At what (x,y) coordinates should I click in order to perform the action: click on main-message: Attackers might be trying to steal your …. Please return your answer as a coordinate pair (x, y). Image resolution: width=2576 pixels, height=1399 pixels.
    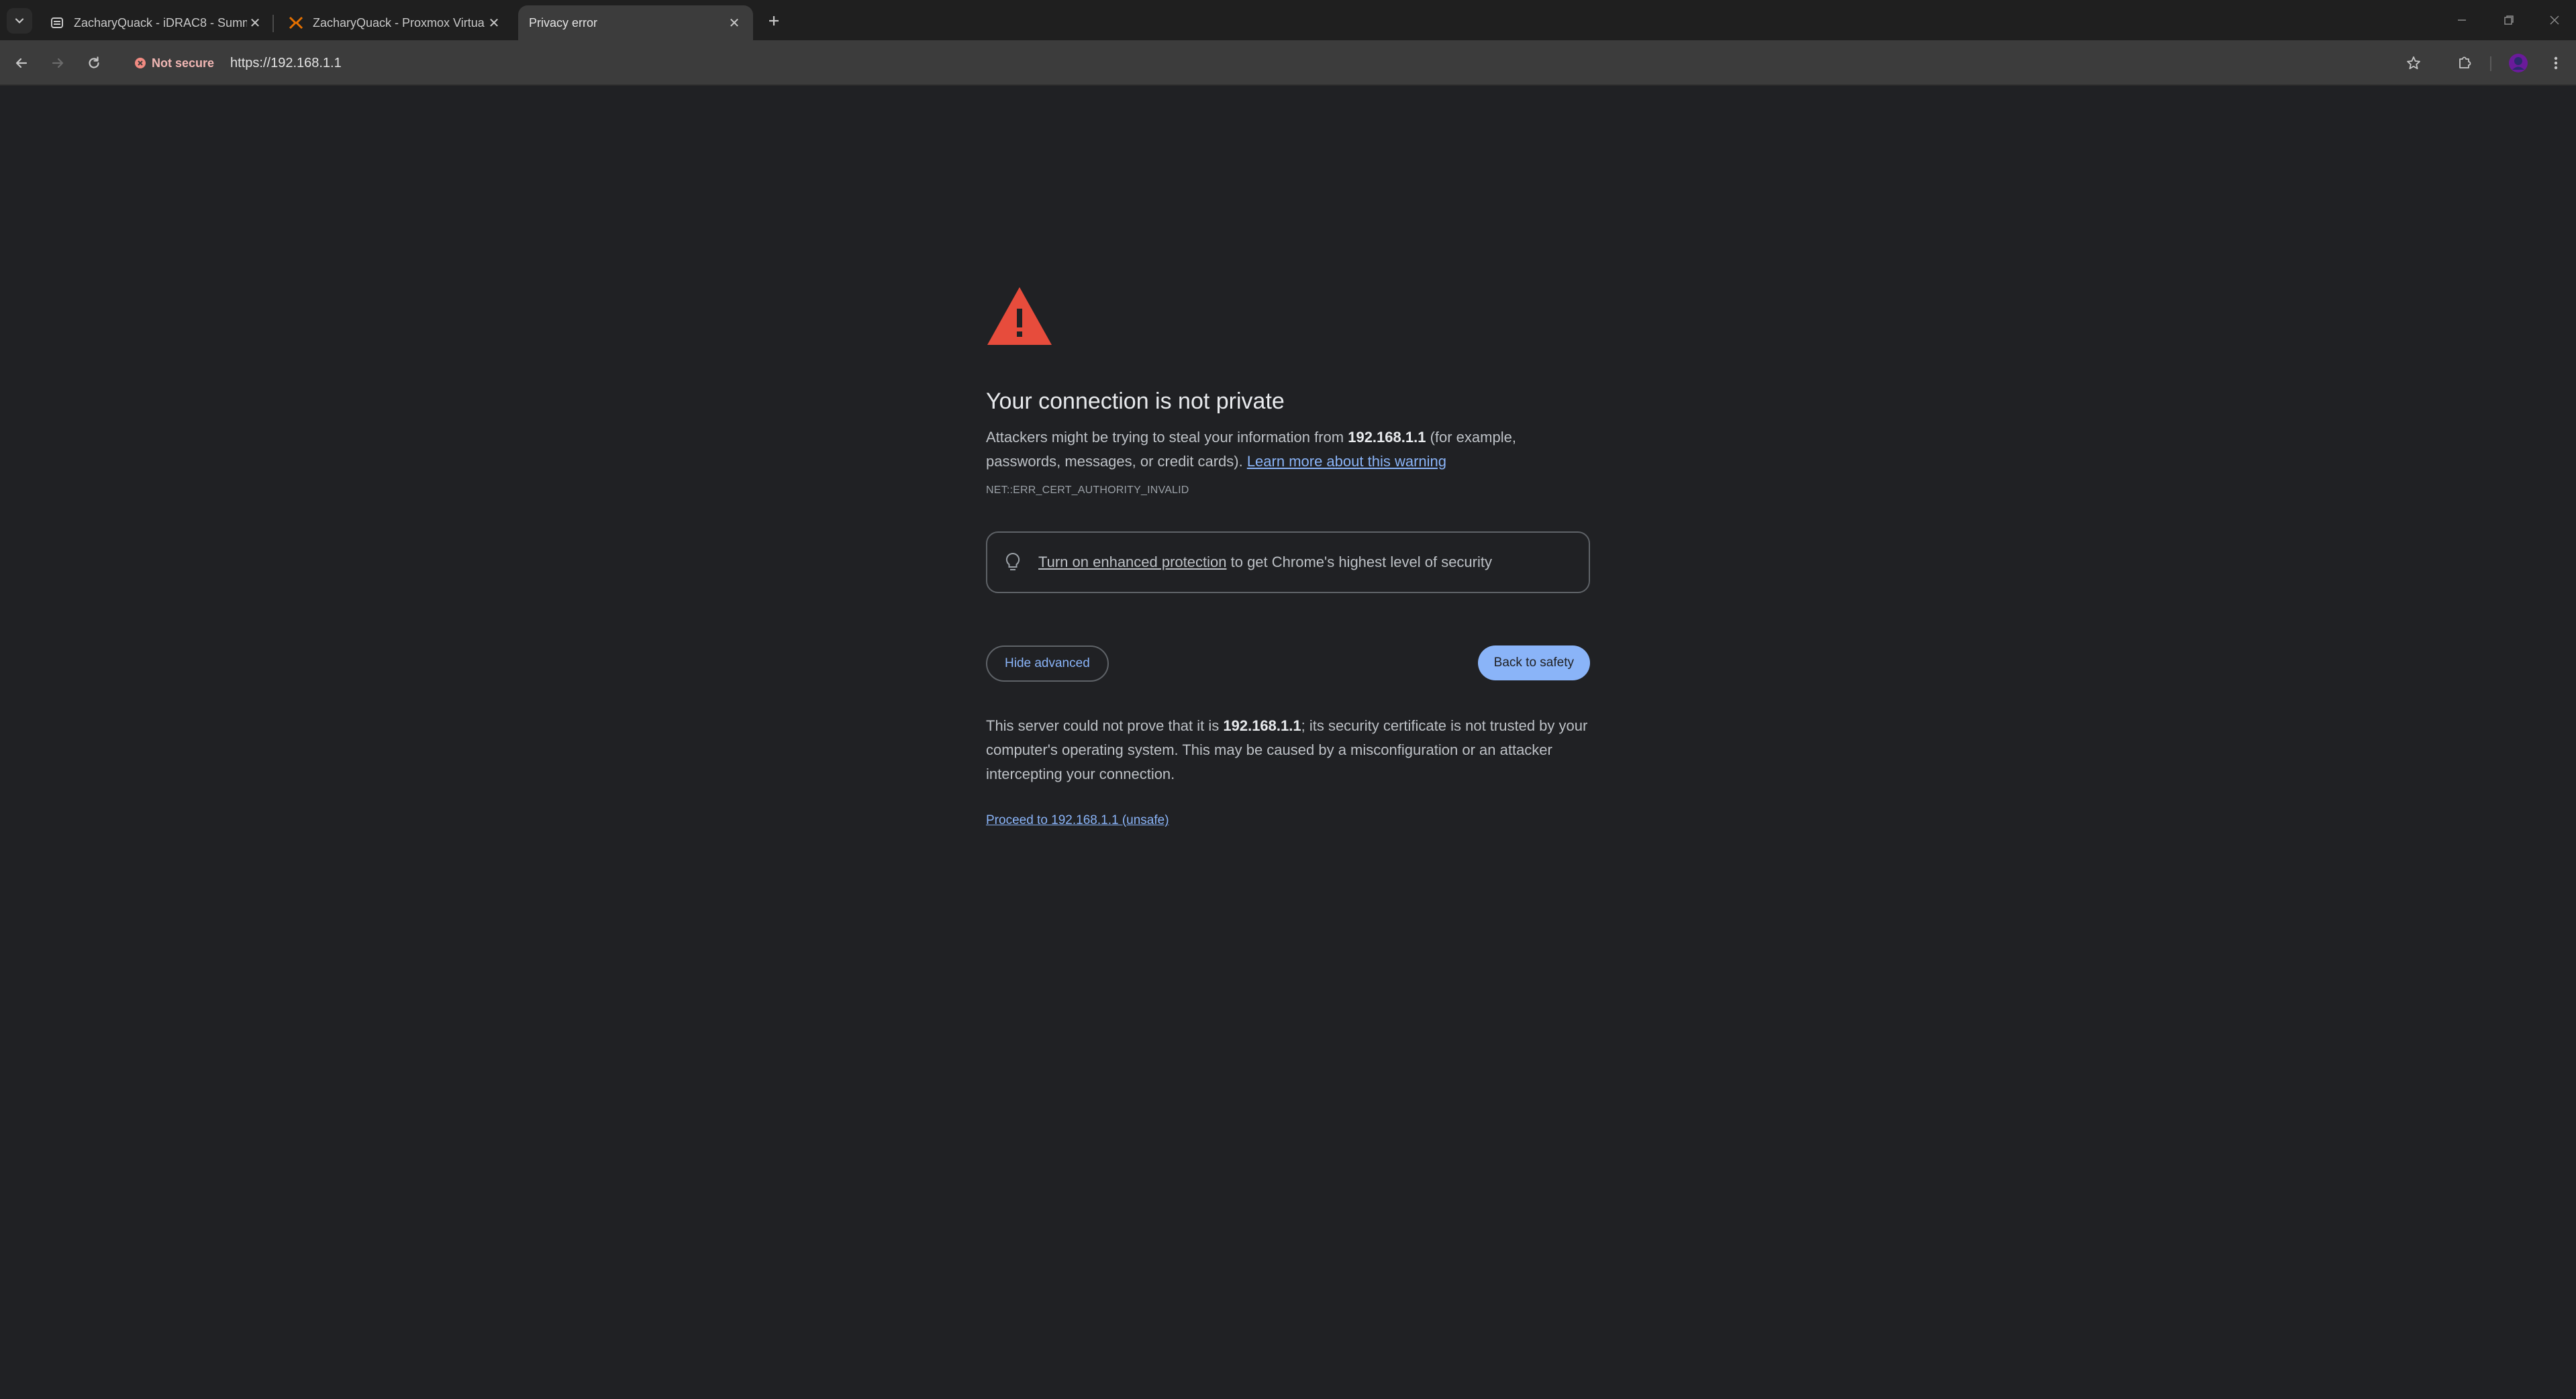
    Looking at the image, I should click on (1288, 450).